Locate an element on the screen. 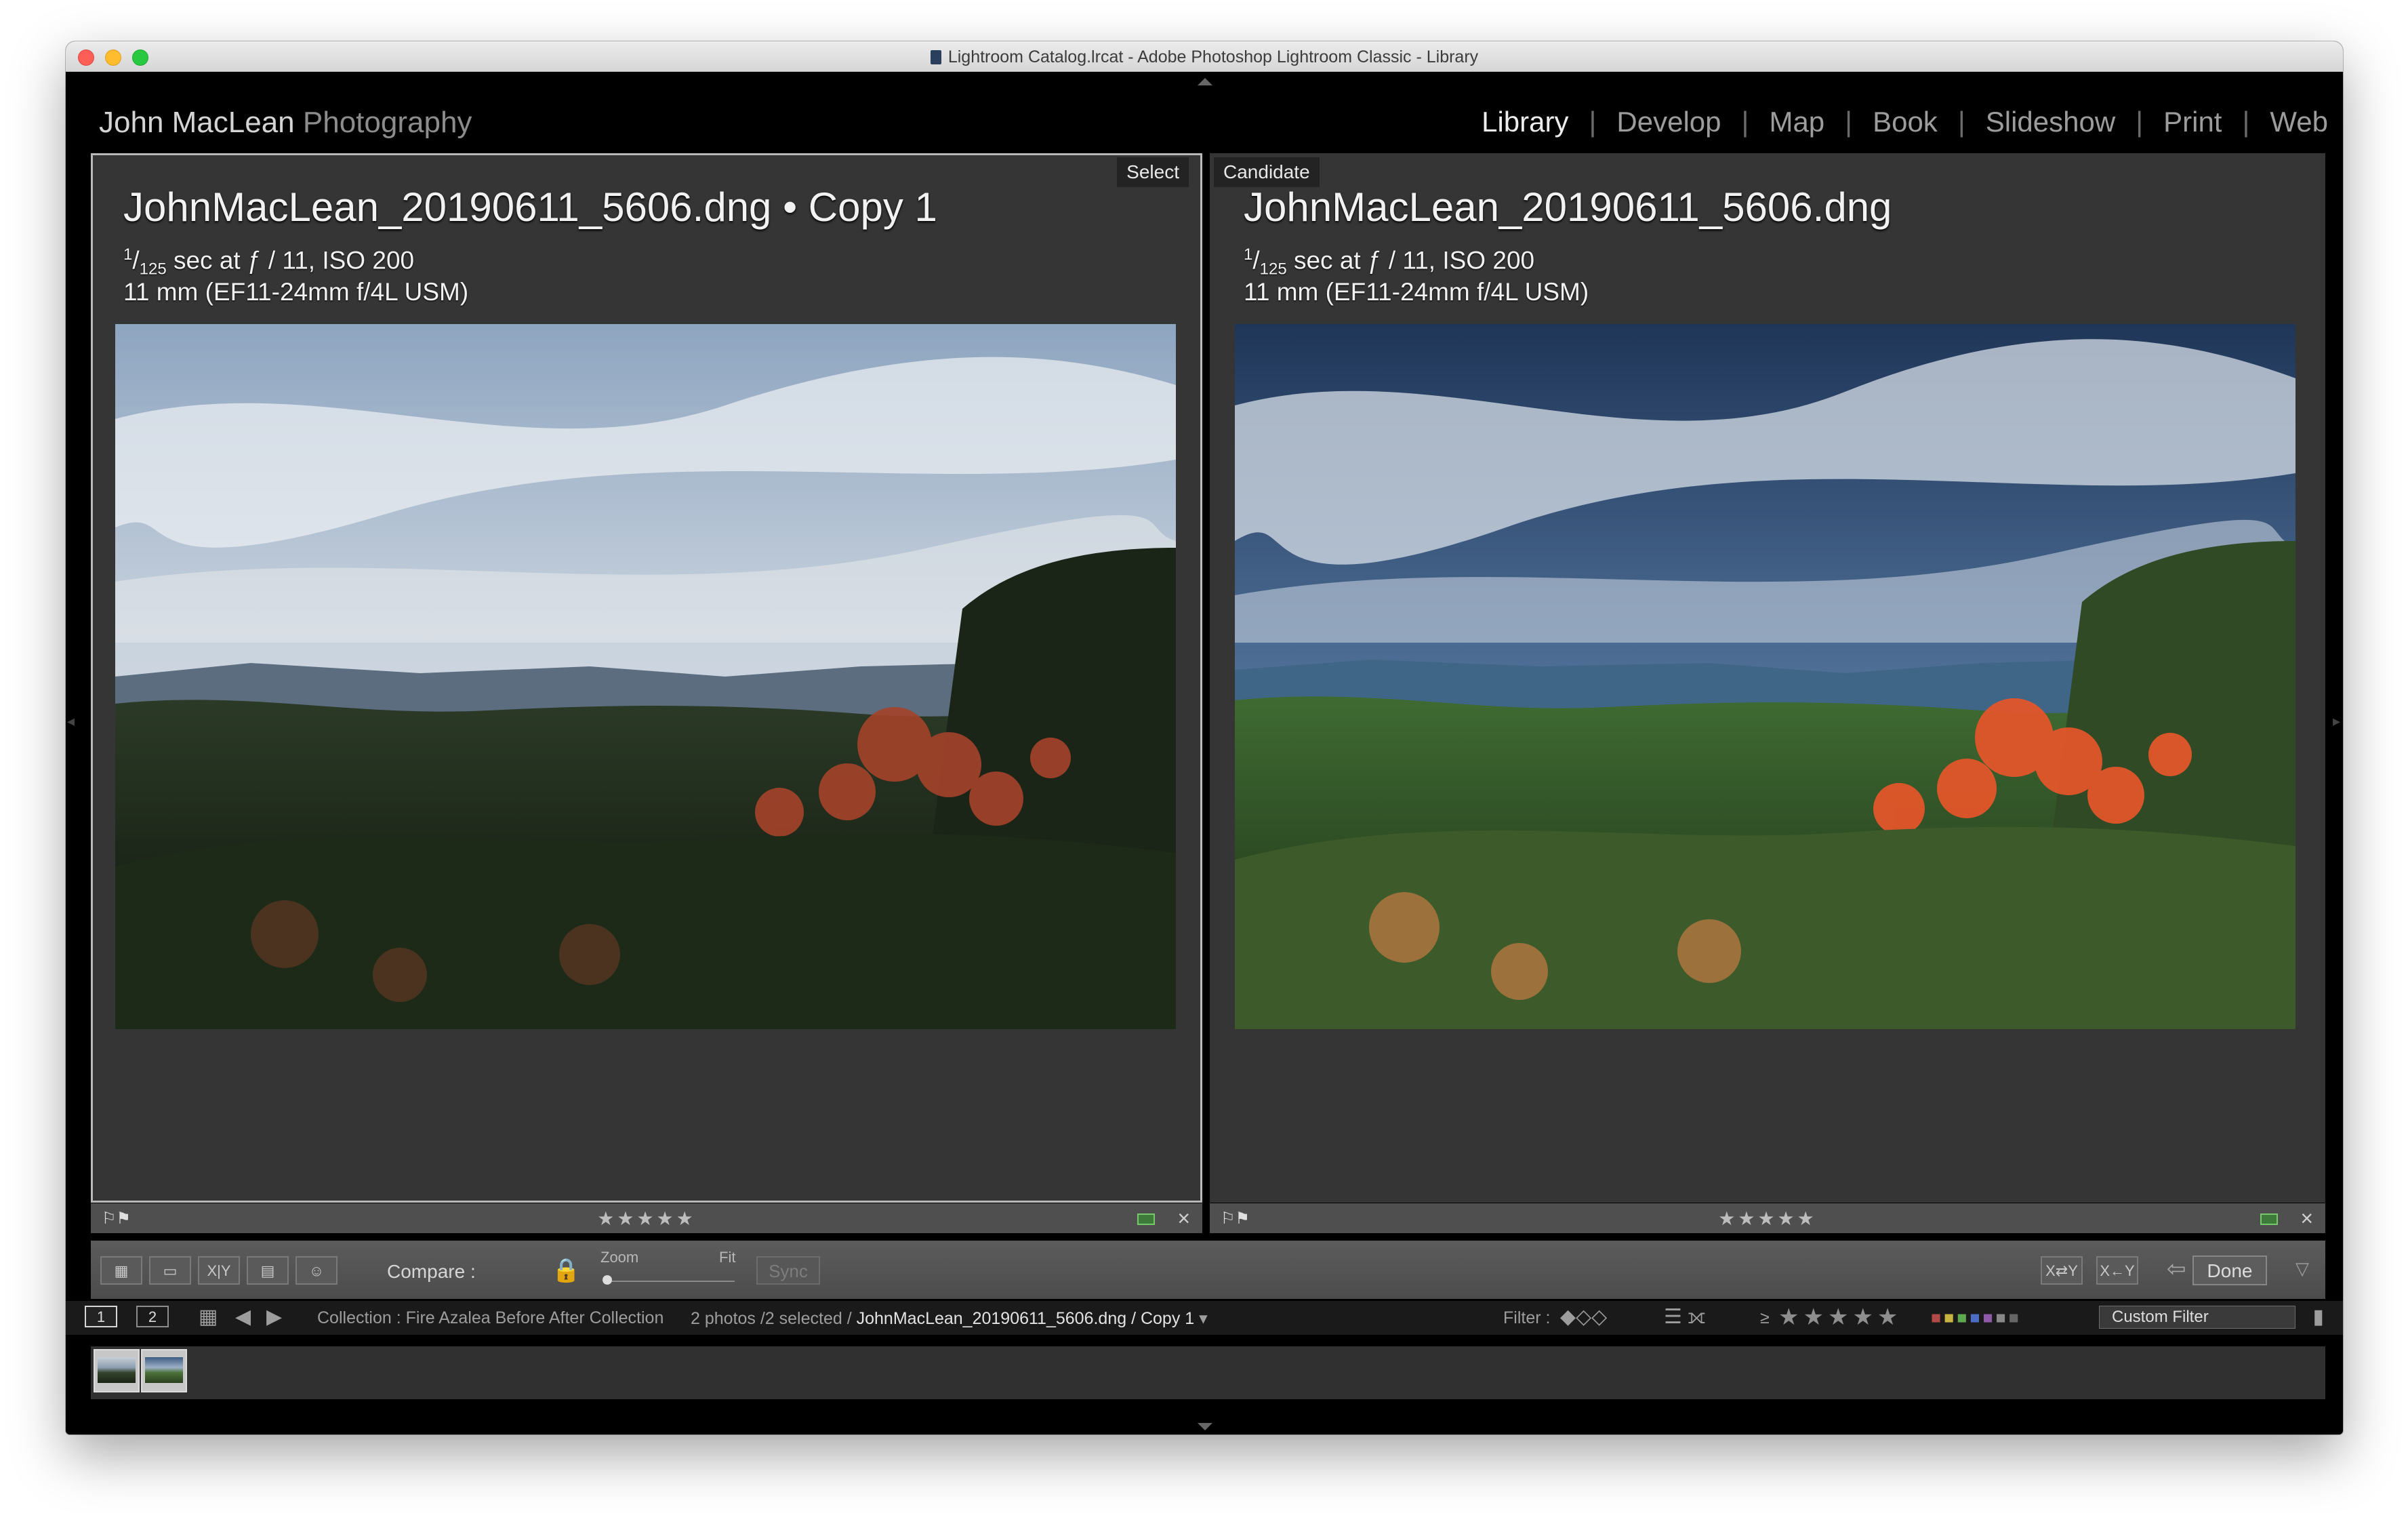 The height and width of the screenshot is (1526, 2408). zoom-slider-handle is located at coordinates (607, 1280).